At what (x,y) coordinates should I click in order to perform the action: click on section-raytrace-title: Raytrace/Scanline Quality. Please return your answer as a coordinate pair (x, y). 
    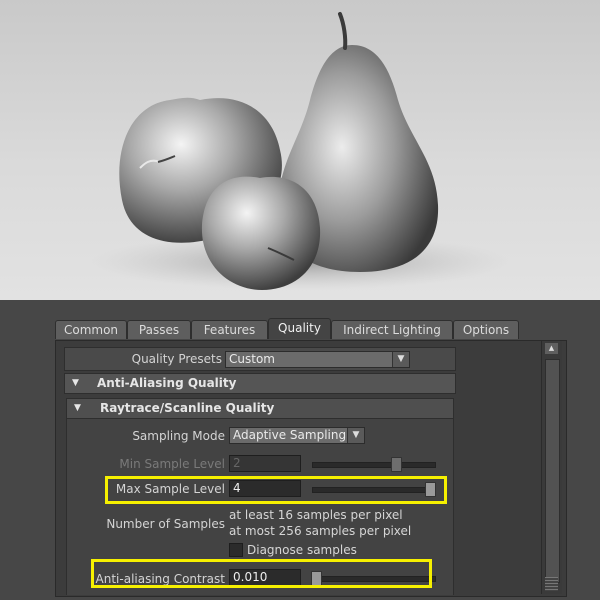
    Looking at the image, I should click on (187, 408).